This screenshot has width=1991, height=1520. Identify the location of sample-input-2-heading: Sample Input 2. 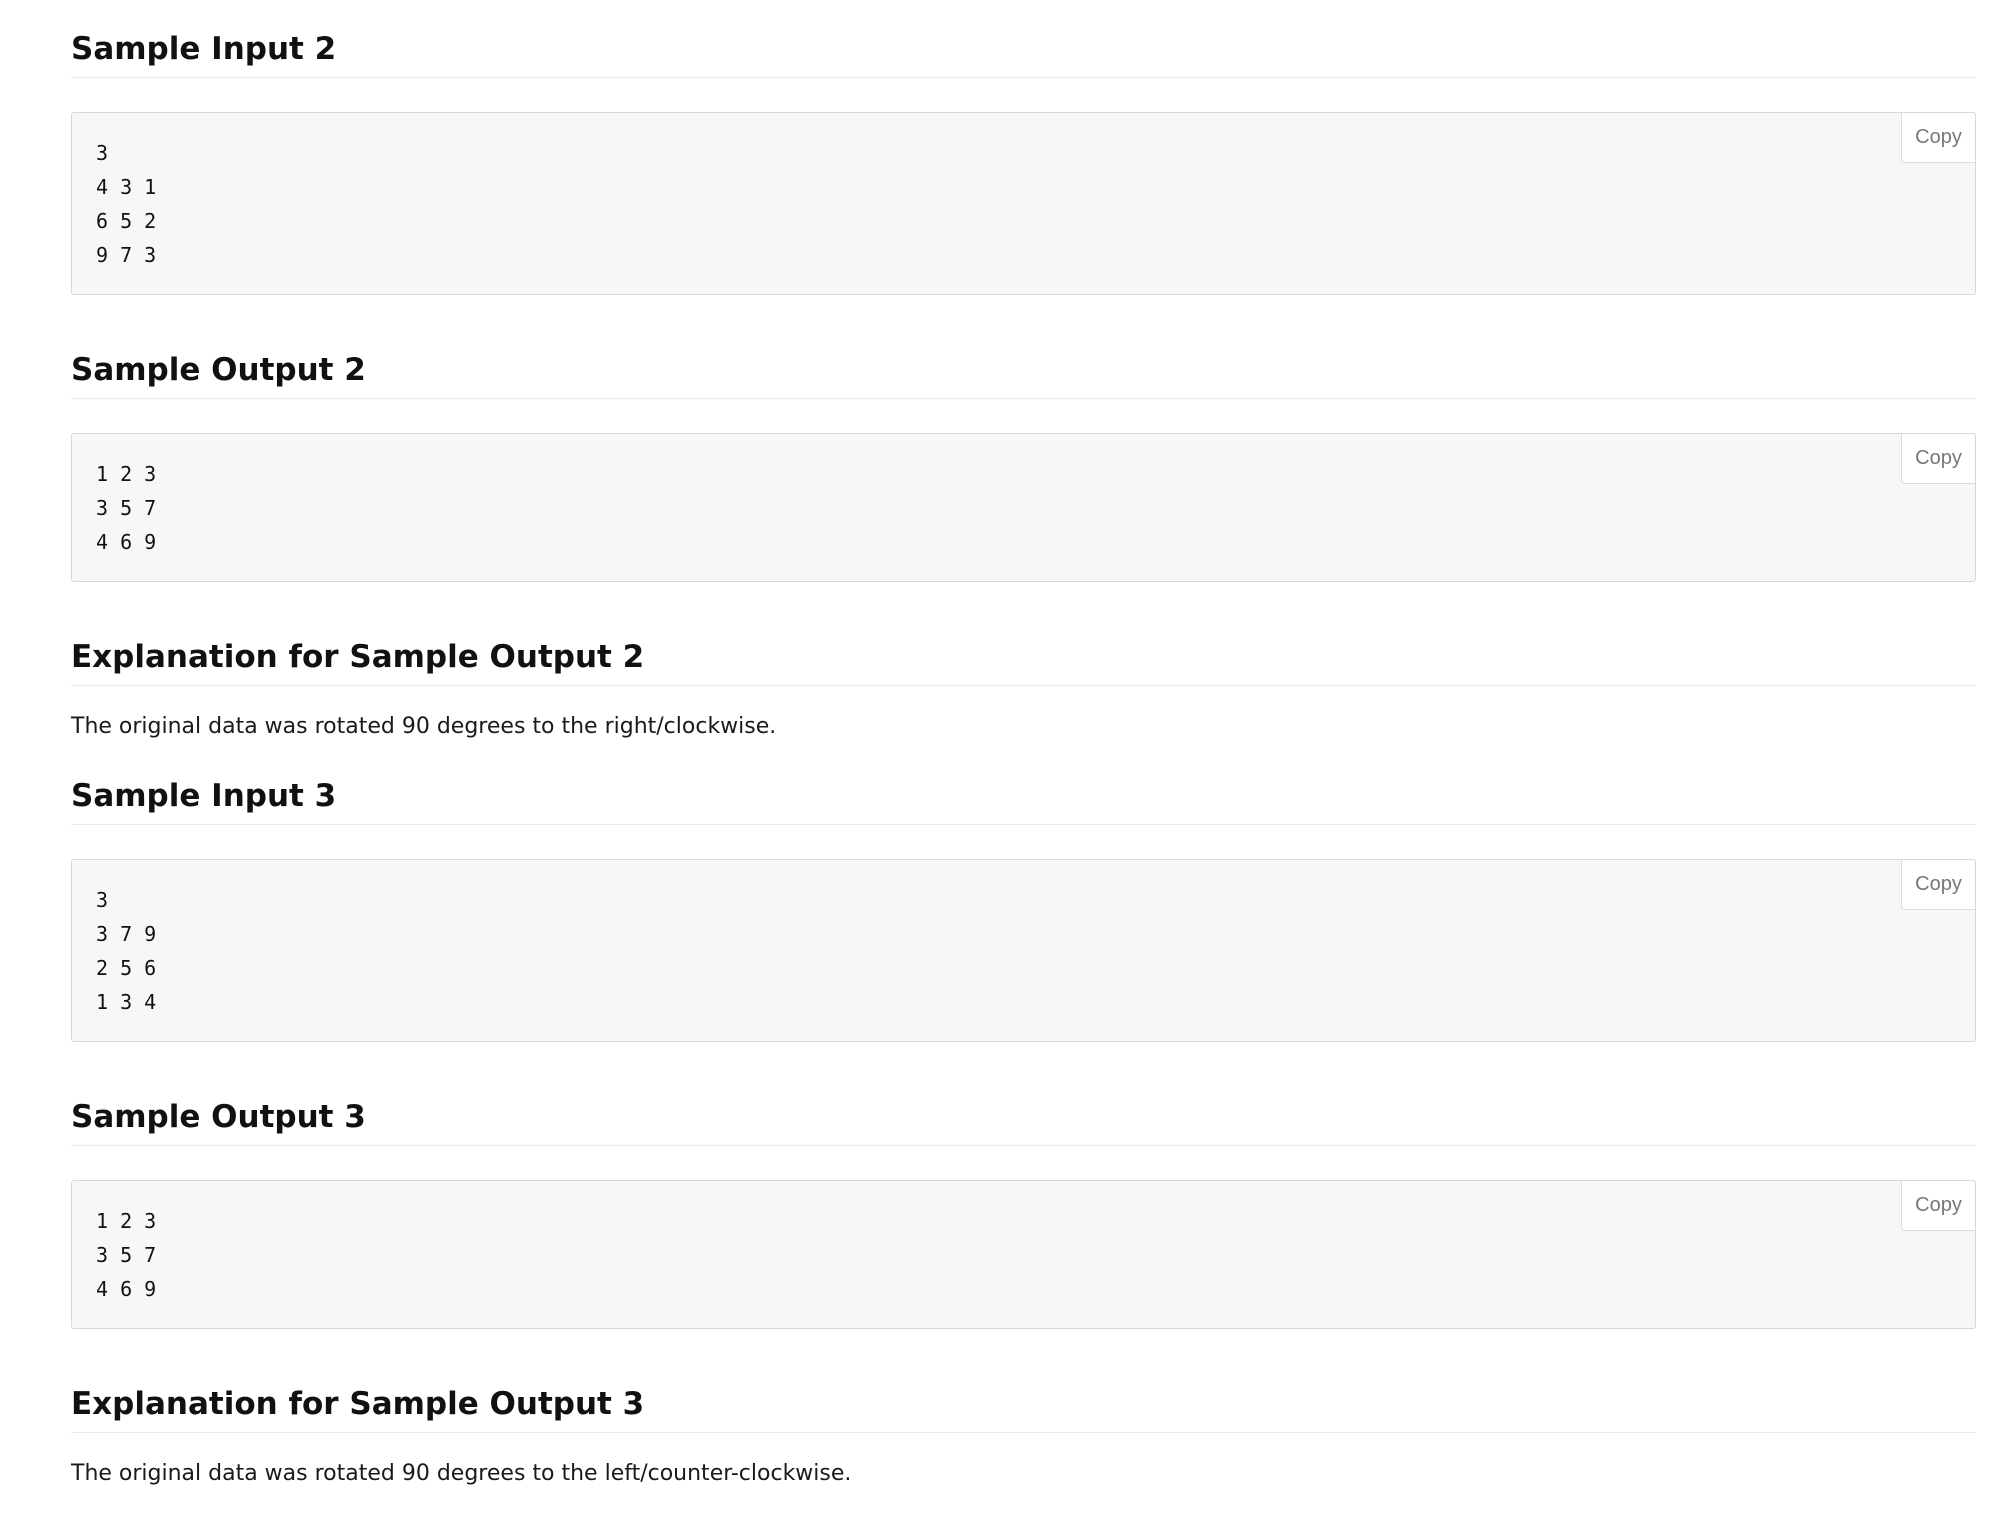
(1023, 52).